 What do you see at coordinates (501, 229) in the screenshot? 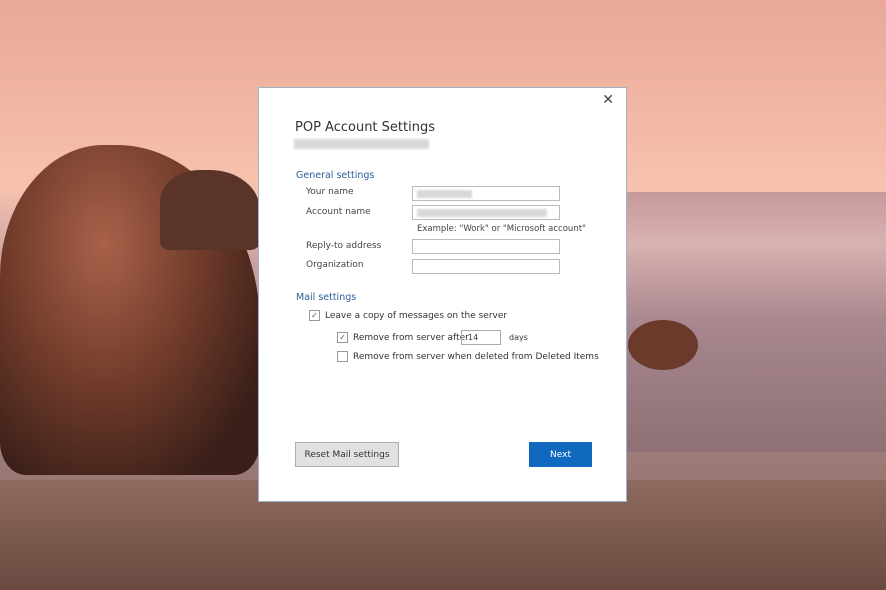
I see `account-name-hint: Example: "Work" or "Microsoft account"` at bounding box center [501, 229].